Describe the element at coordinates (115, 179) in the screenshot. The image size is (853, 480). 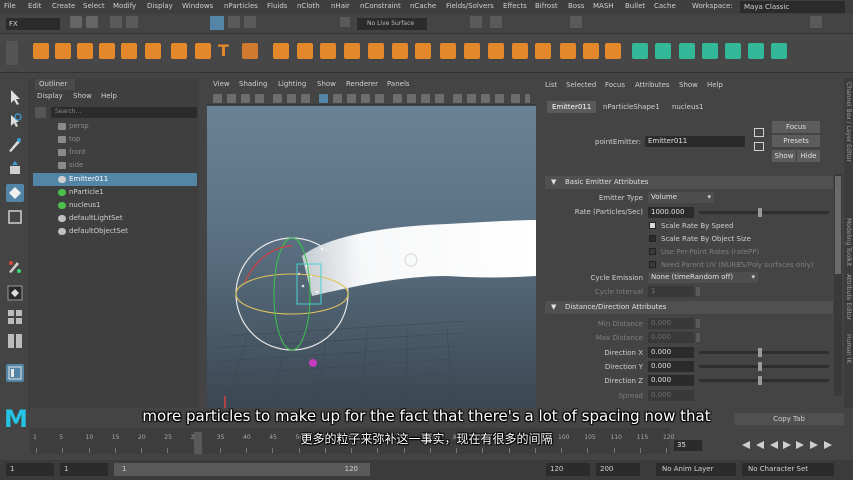
I see `outliner-item-emitter011: Emitter011` at that location.